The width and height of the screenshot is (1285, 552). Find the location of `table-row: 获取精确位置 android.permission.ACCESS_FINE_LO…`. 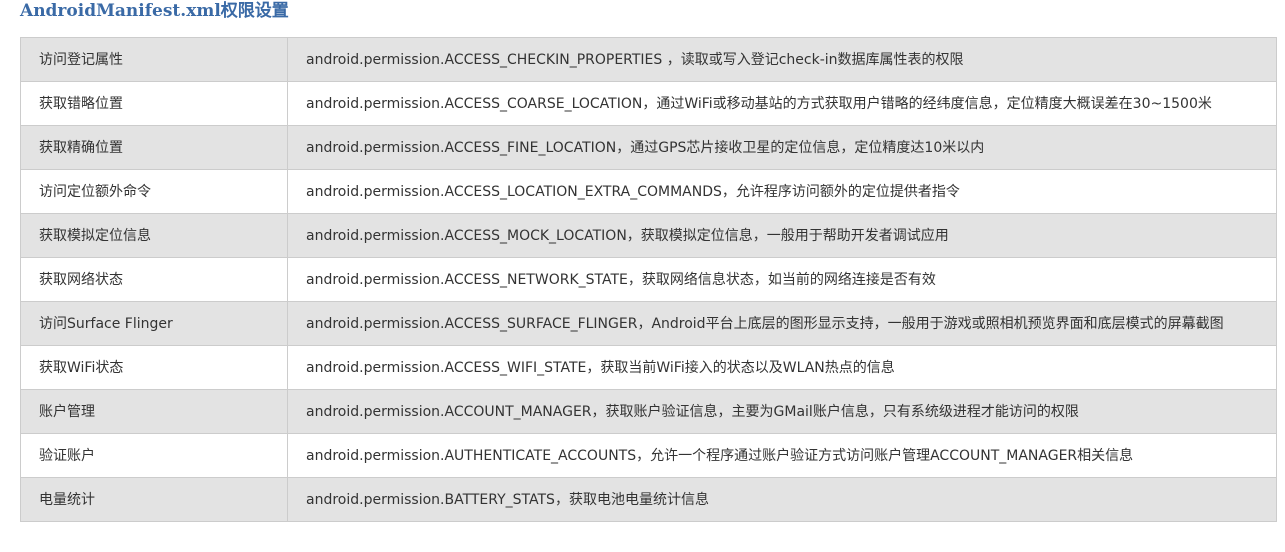

table-row: 获取精确位置 android.permission.ACCESS_FINE_LO… is located at coordinates (648, 147).